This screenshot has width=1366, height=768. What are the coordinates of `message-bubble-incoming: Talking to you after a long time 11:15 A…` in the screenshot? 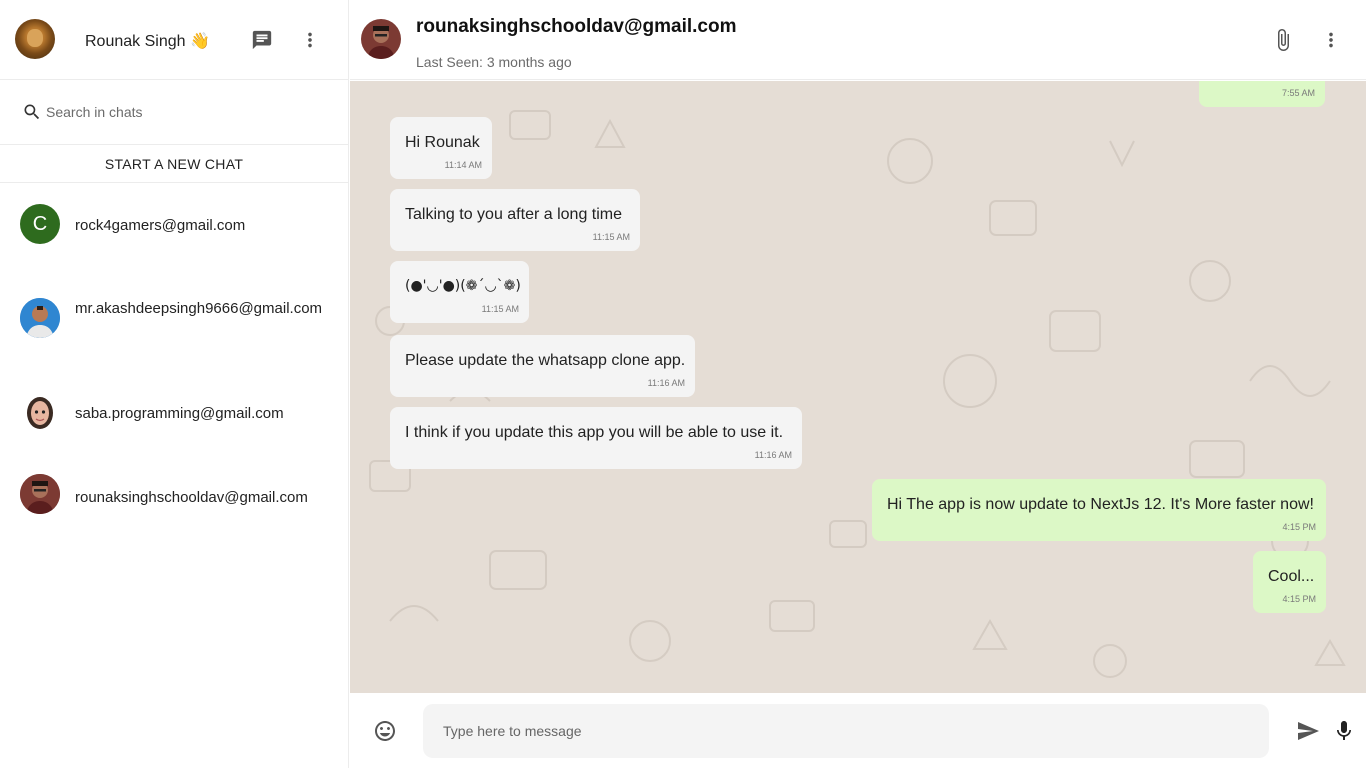 It's located at (515, 220).